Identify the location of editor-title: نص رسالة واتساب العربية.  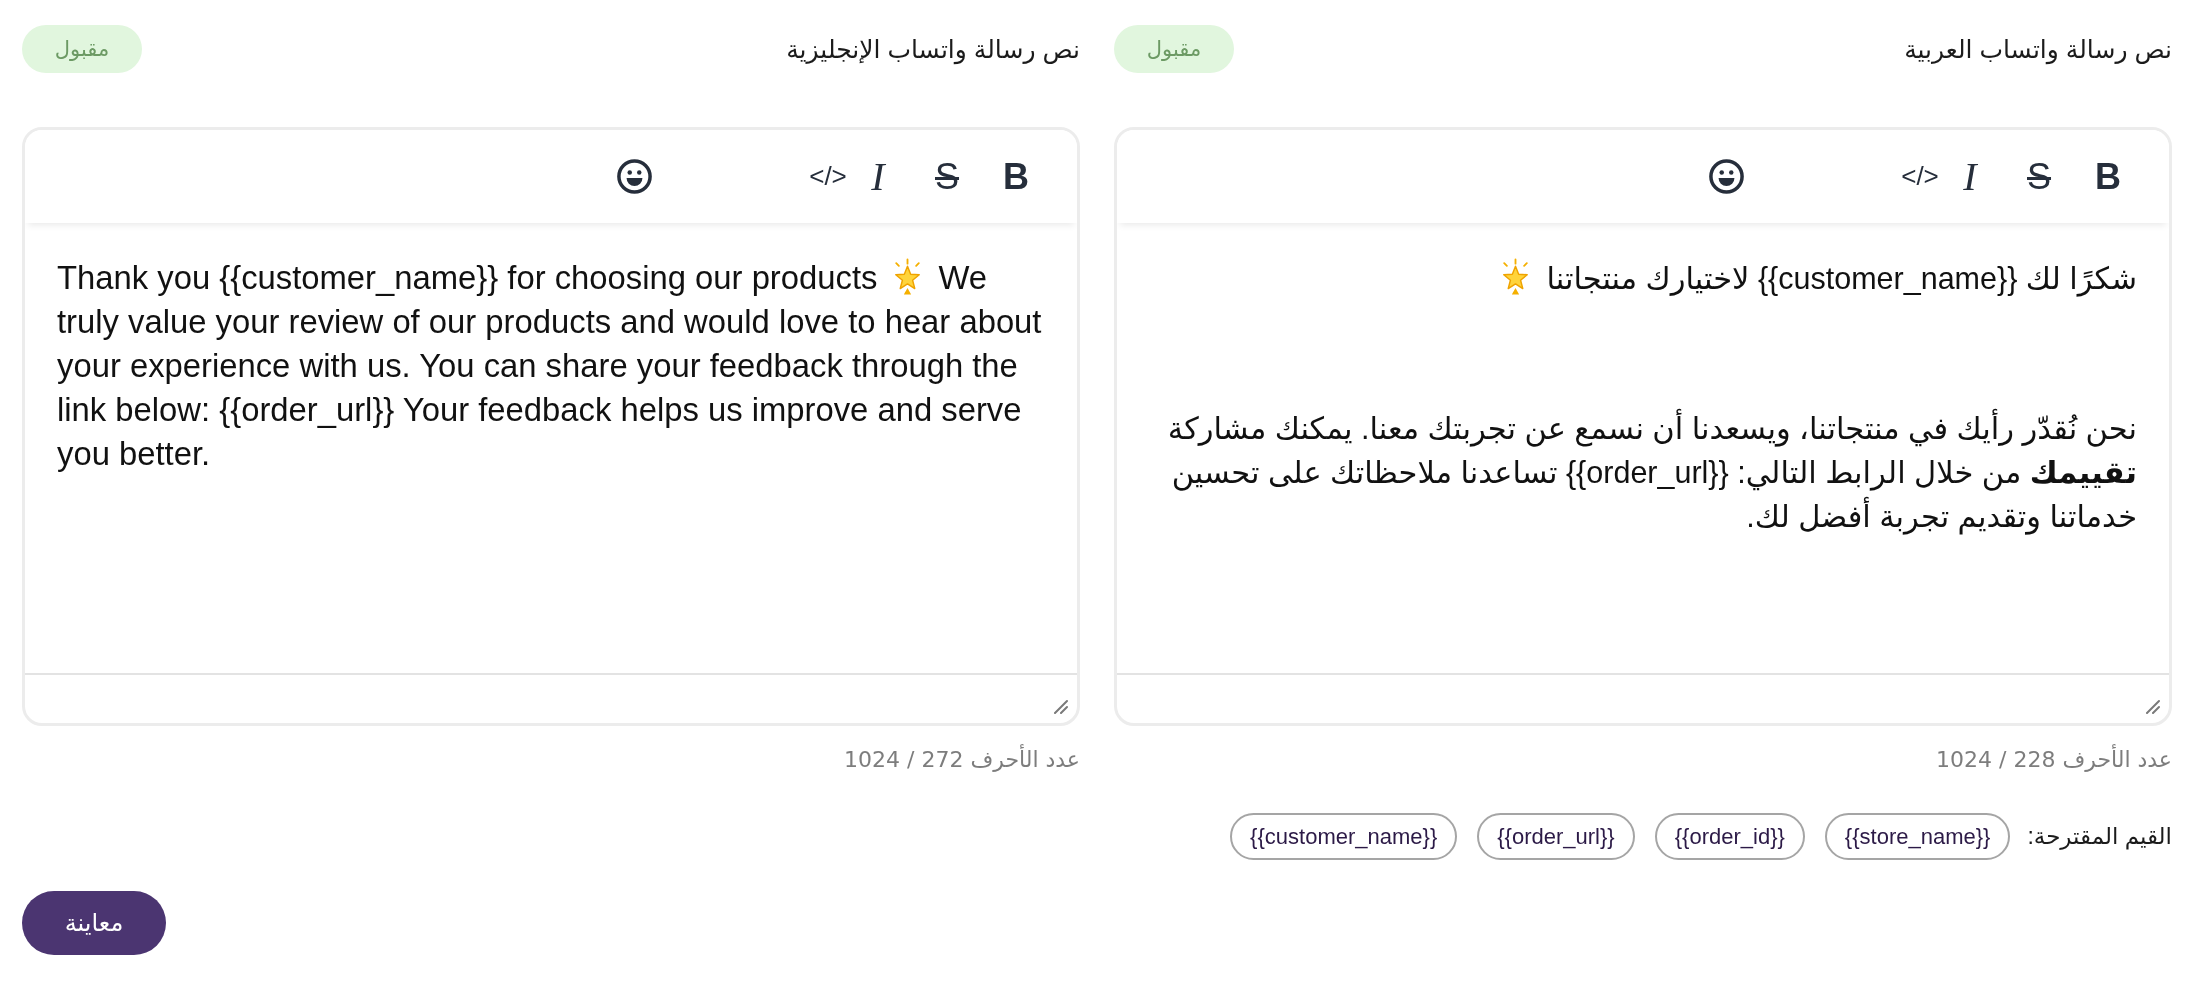
(2038, 49).